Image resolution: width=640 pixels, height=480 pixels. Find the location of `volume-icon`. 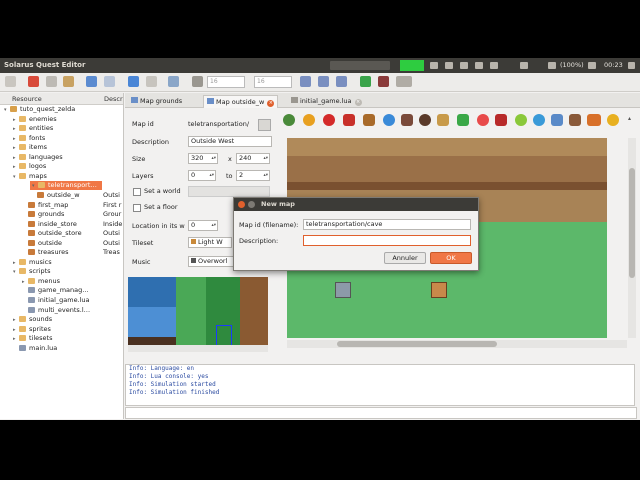

volume-icon is located at coordinates (592, 65).